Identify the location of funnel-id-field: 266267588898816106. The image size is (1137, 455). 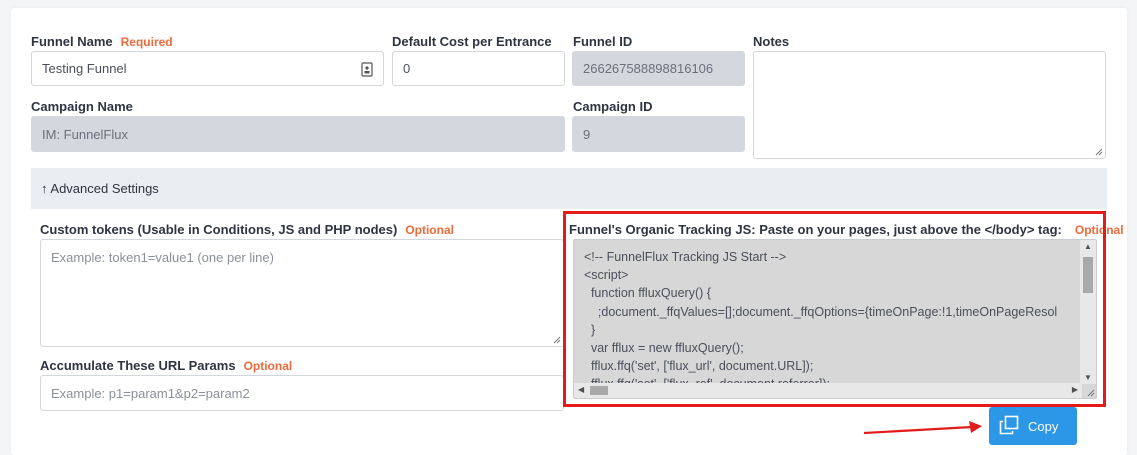
(658, 68).